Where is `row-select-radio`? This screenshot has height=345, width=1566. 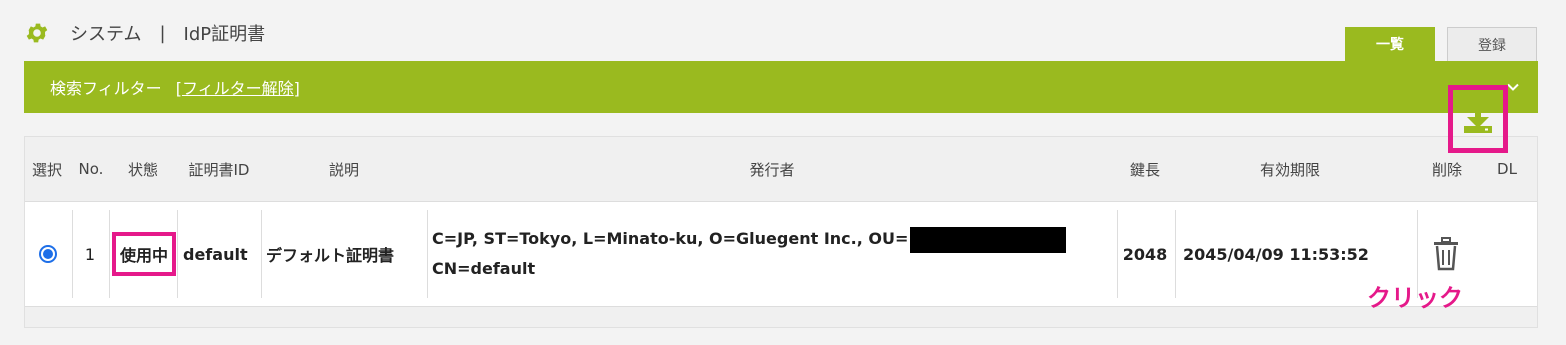 row-select-radio is located at coordinates (48, 254).